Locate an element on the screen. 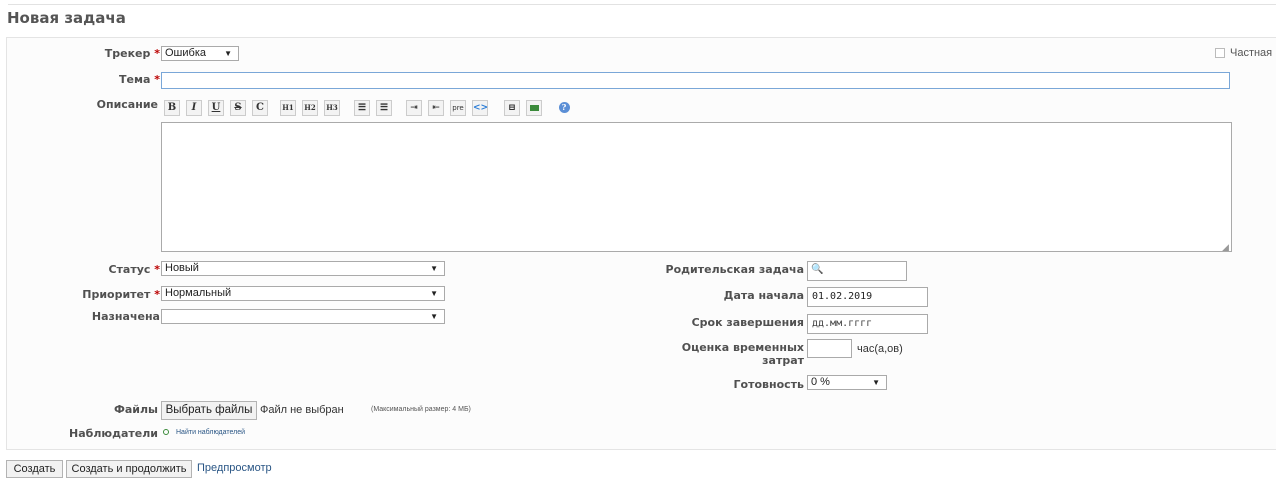 This screenshot has height=481, width=1276. subject-input is located at coordinates (695, 80).